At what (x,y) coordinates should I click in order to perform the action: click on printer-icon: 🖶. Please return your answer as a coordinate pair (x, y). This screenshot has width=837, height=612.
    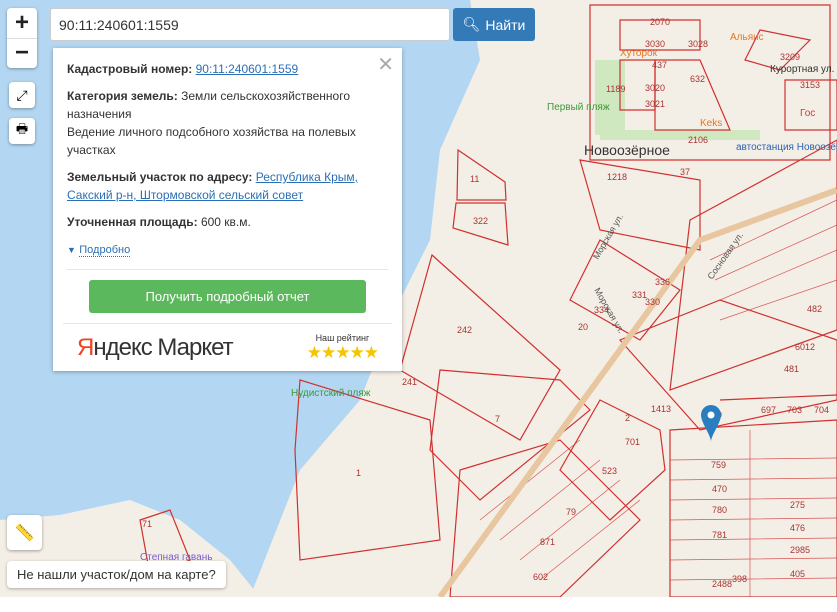
    Looking at the image, I should click on (22, 128).